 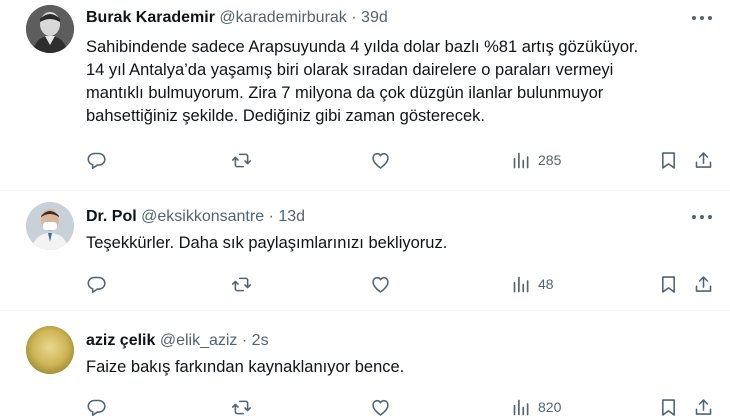 What do you see at coordinates (550, 160) in the screenshot?
I see `views-count: 285` at bounding box center [550, 160].